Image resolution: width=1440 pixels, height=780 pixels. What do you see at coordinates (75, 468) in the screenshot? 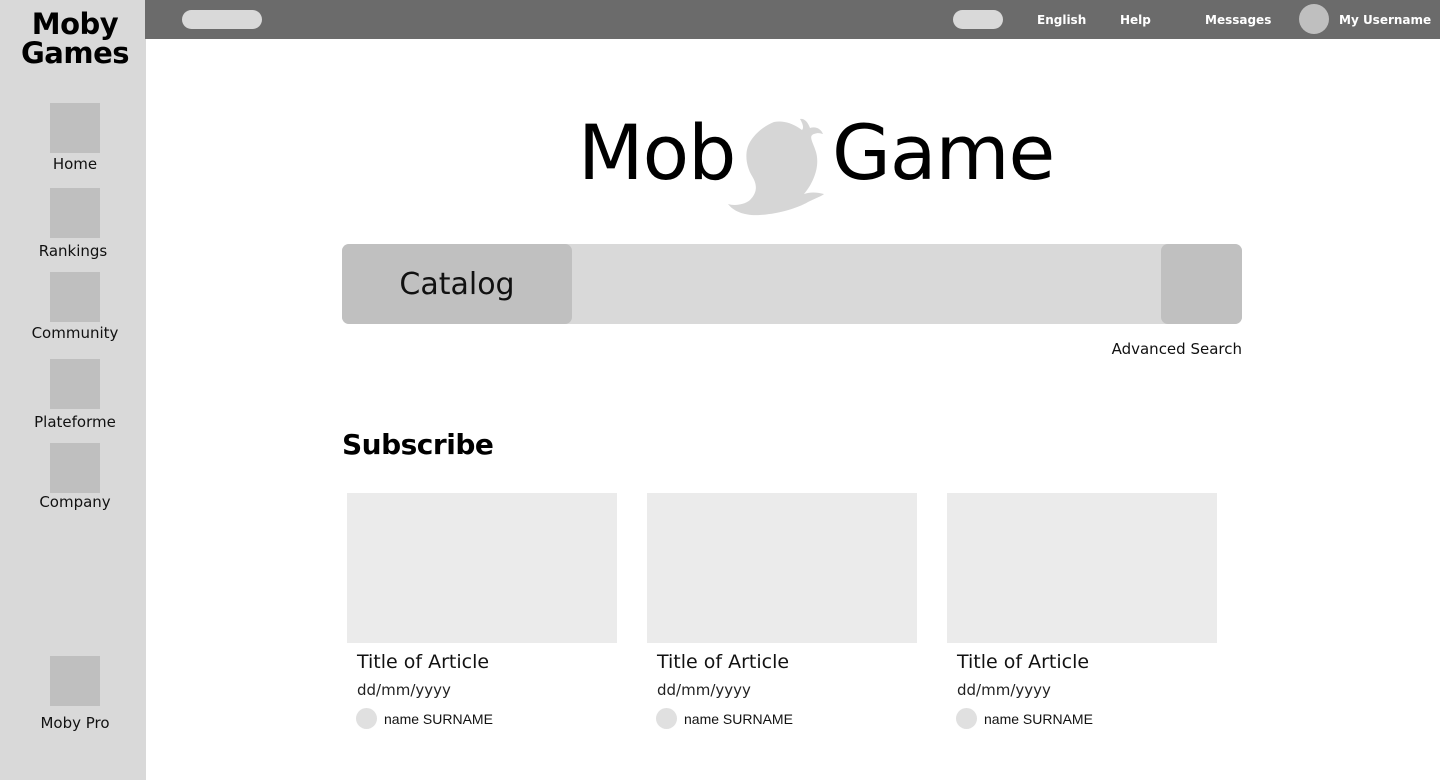
I see `company-icon` at bounding box center [75, 468].